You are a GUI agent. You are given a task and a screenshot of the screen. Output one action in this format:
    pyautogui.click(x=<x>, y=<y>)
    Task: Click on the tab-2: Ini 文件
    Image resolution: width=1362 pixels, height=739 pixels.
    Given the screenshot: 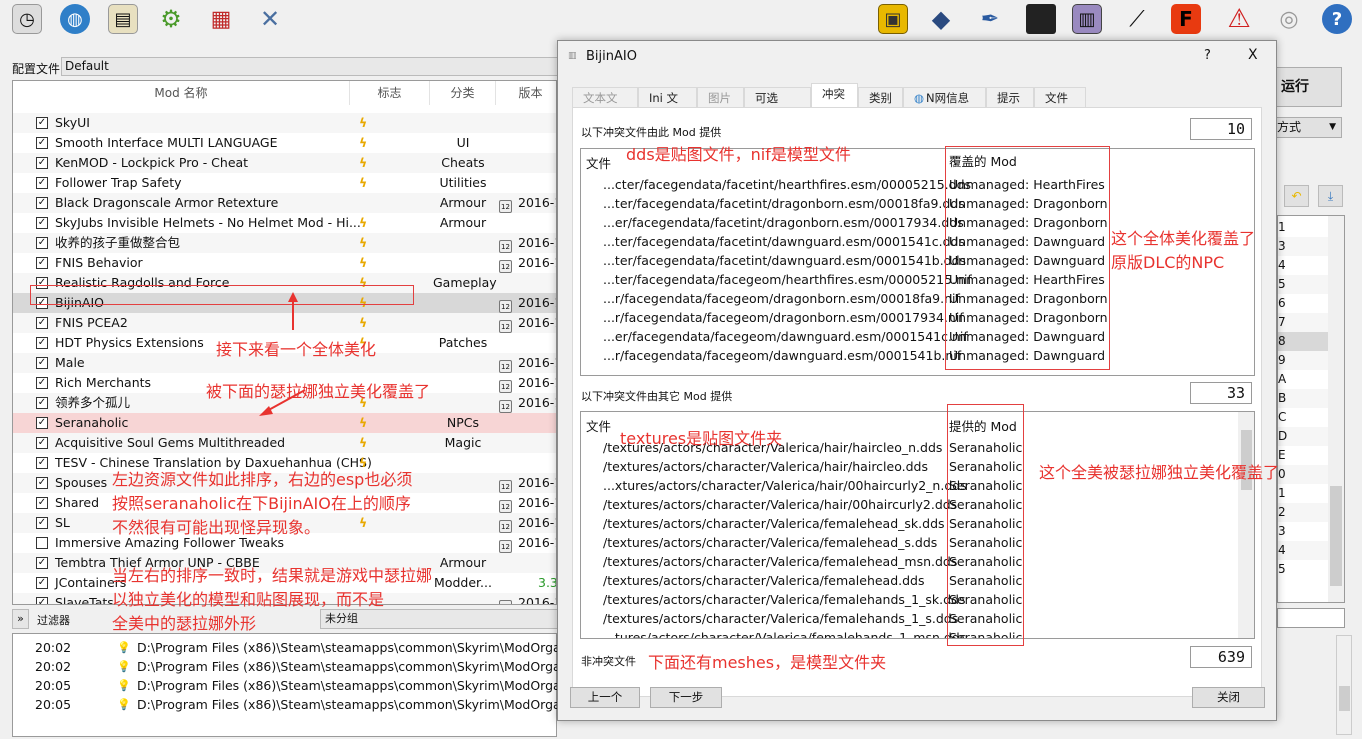 What is the action you would take?
    pyautogui.click(x=667, y=106)
    